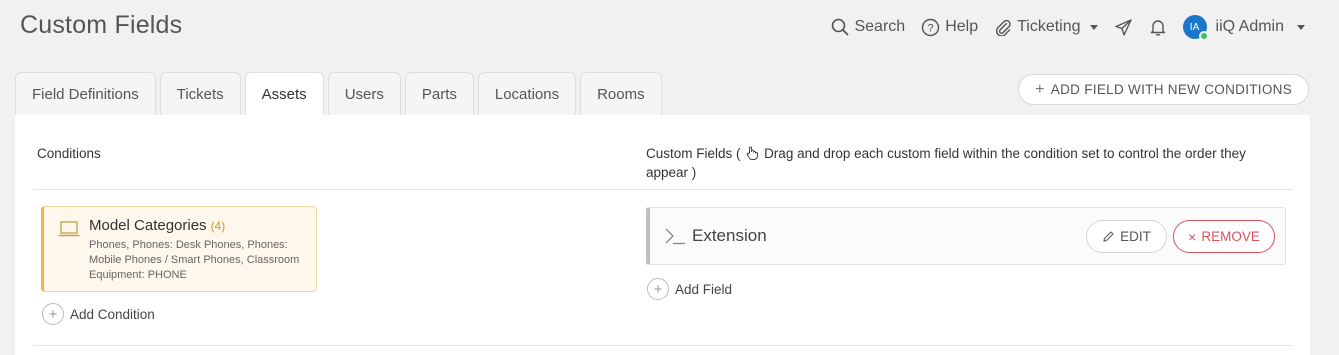  I want to click on tab-locations: Locations, so click(527, 93).